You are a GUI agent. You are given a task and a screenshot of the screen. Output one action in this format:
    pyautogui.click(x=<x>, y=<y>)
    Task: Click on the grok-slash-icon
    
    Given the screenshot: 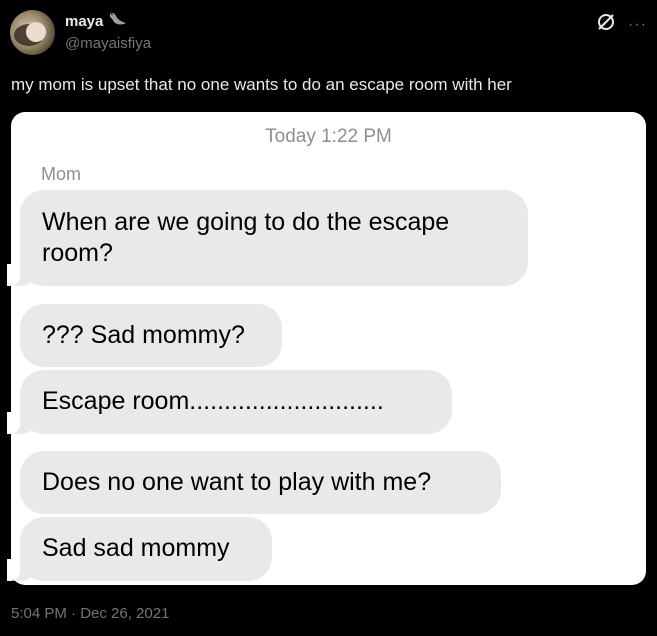 What is the action you would take?
    pyautogui.click(x=606, y=24)
    